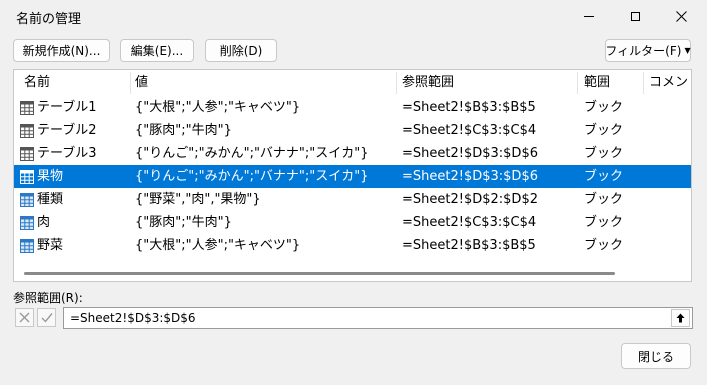 This screenshot has height=385, width=707. Describe the element at coordinates (35, 222) in the screenshot. I see `row-name: 肉` at that location.